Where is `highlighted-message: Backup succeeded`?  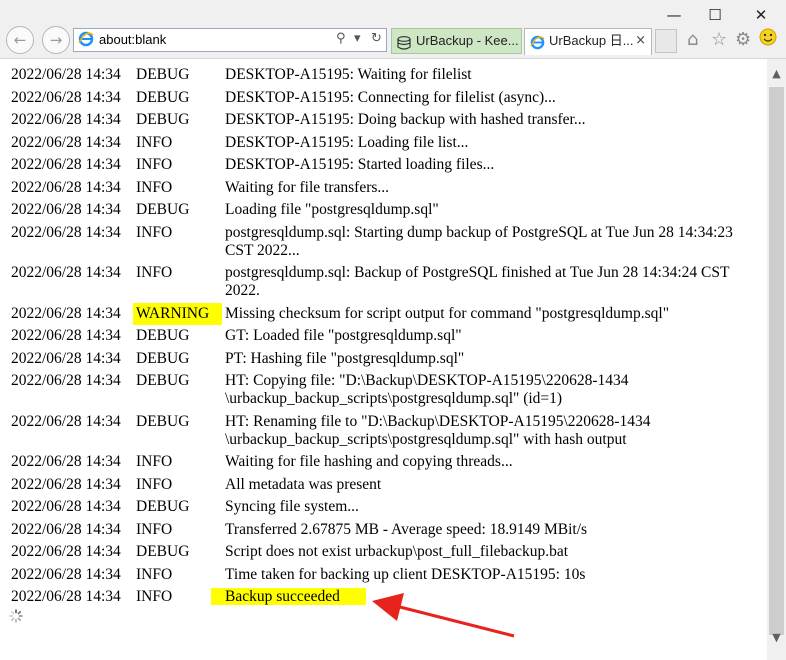
highlighted-message: Backup succeeded is located at coordinates (288, 596).